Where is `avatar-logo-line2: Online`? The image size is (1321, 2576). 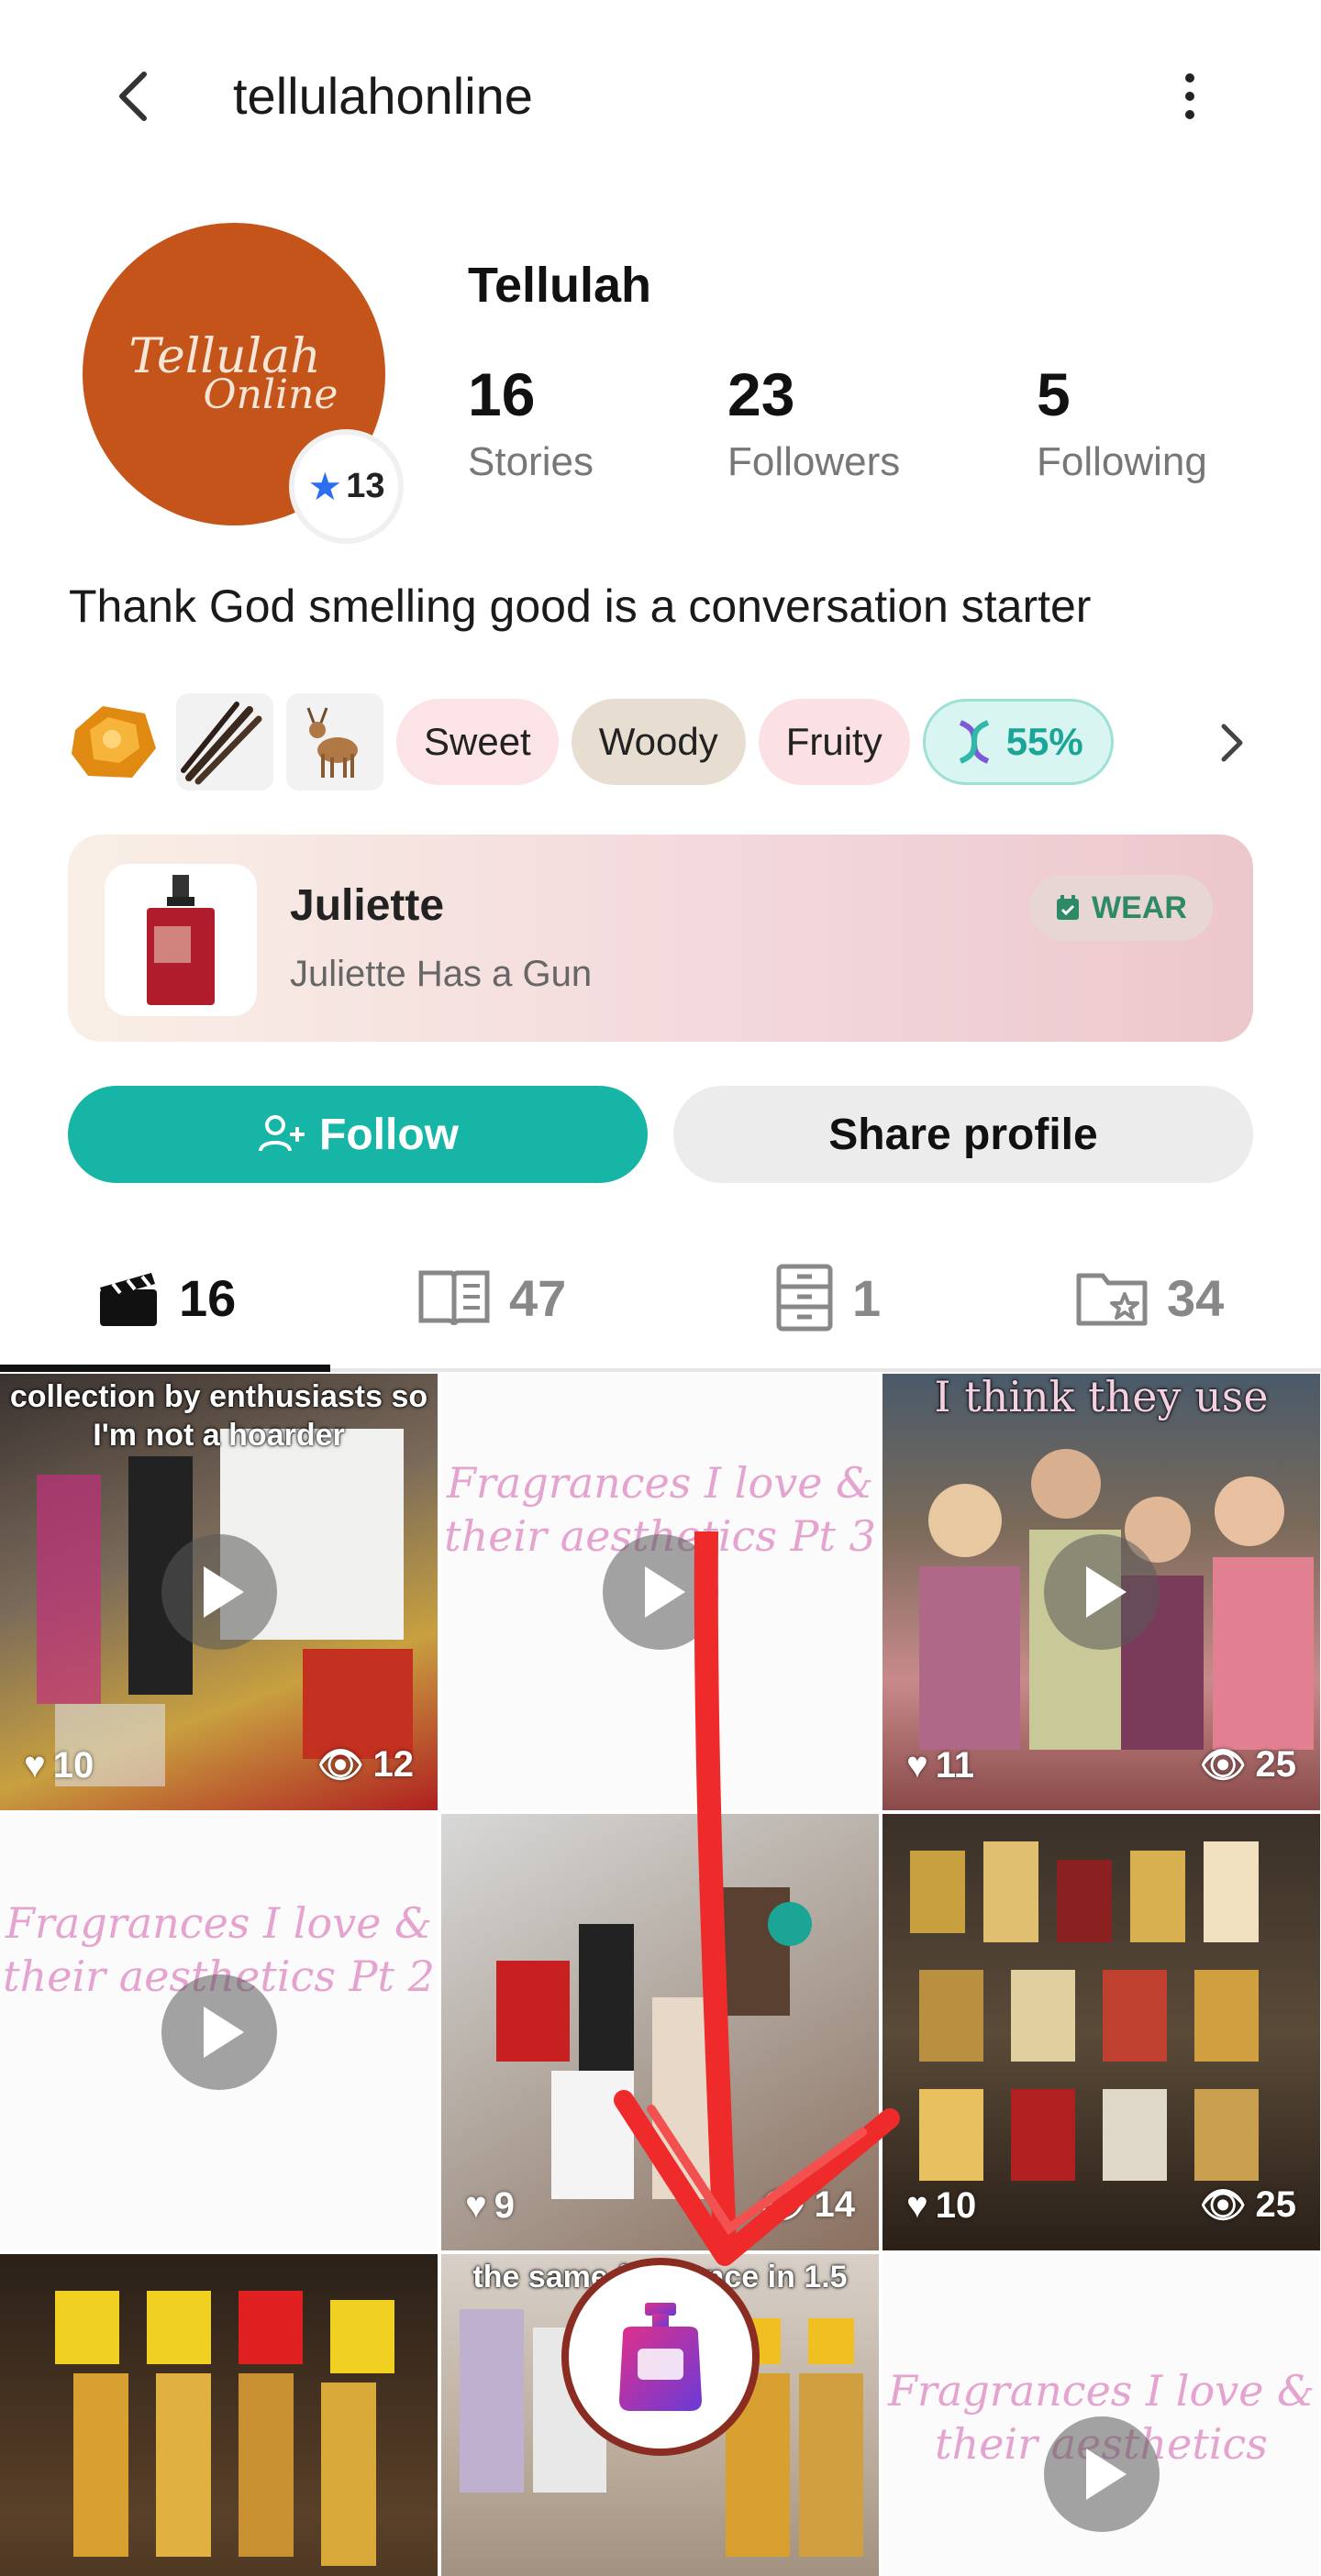 avatar-logo-line2: Online is located at coordinates (271, 394).